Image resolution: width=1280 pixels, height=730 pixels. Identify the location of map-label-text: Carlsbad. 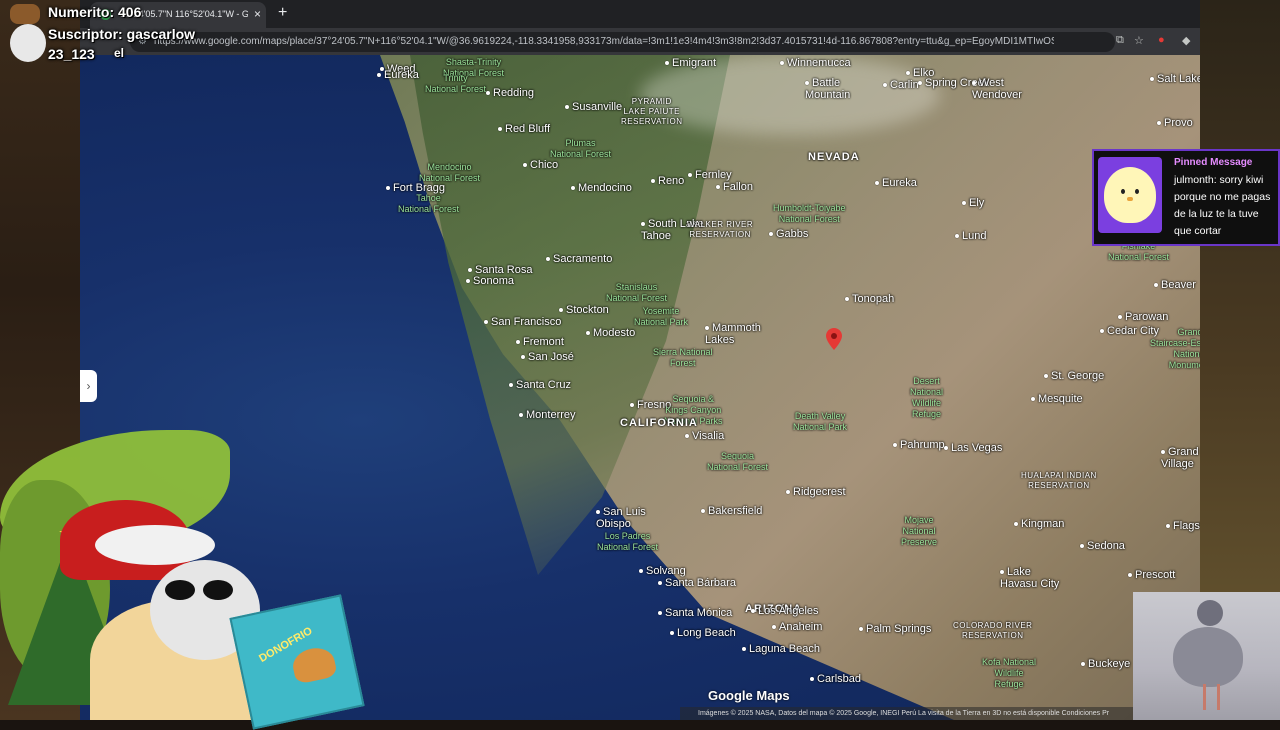
(839, 679).